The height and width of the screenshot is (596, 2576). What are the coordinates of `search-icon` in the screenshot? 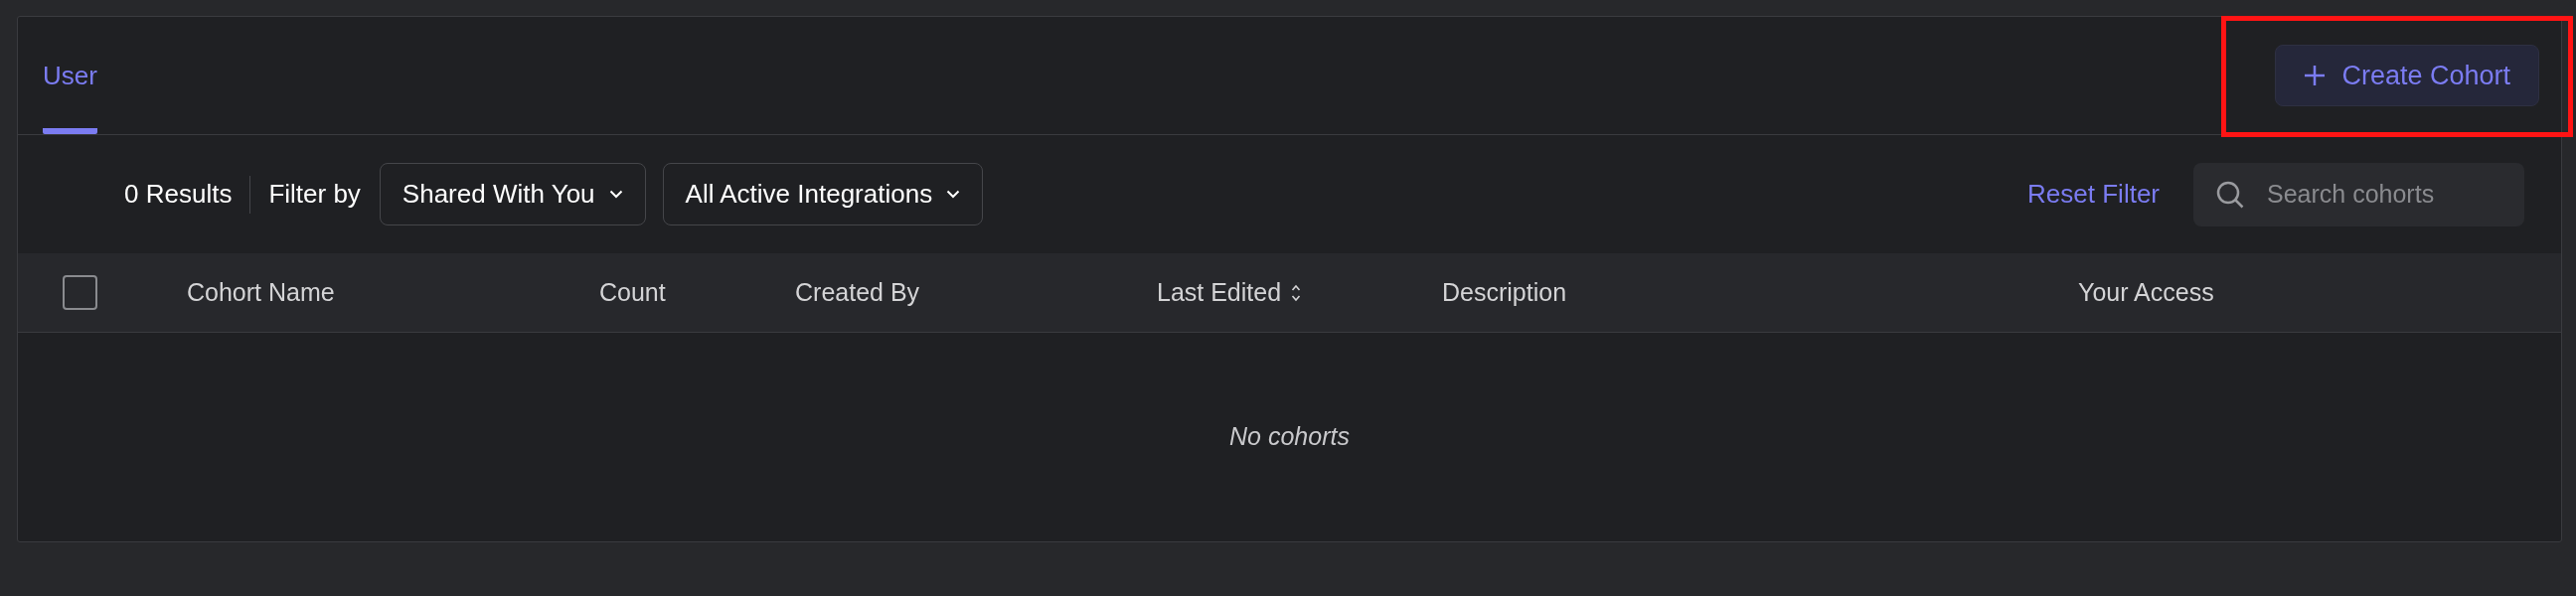 It's located at (2230, 194).